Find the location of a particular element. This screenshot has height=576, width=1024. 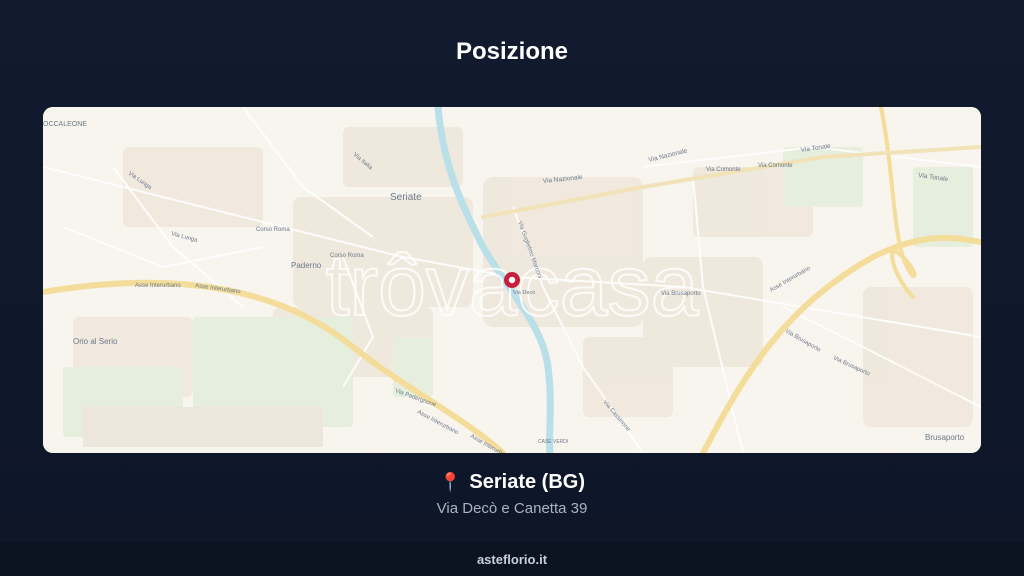

street-label: Asse Interurbano is located at coordinates (158, 286).